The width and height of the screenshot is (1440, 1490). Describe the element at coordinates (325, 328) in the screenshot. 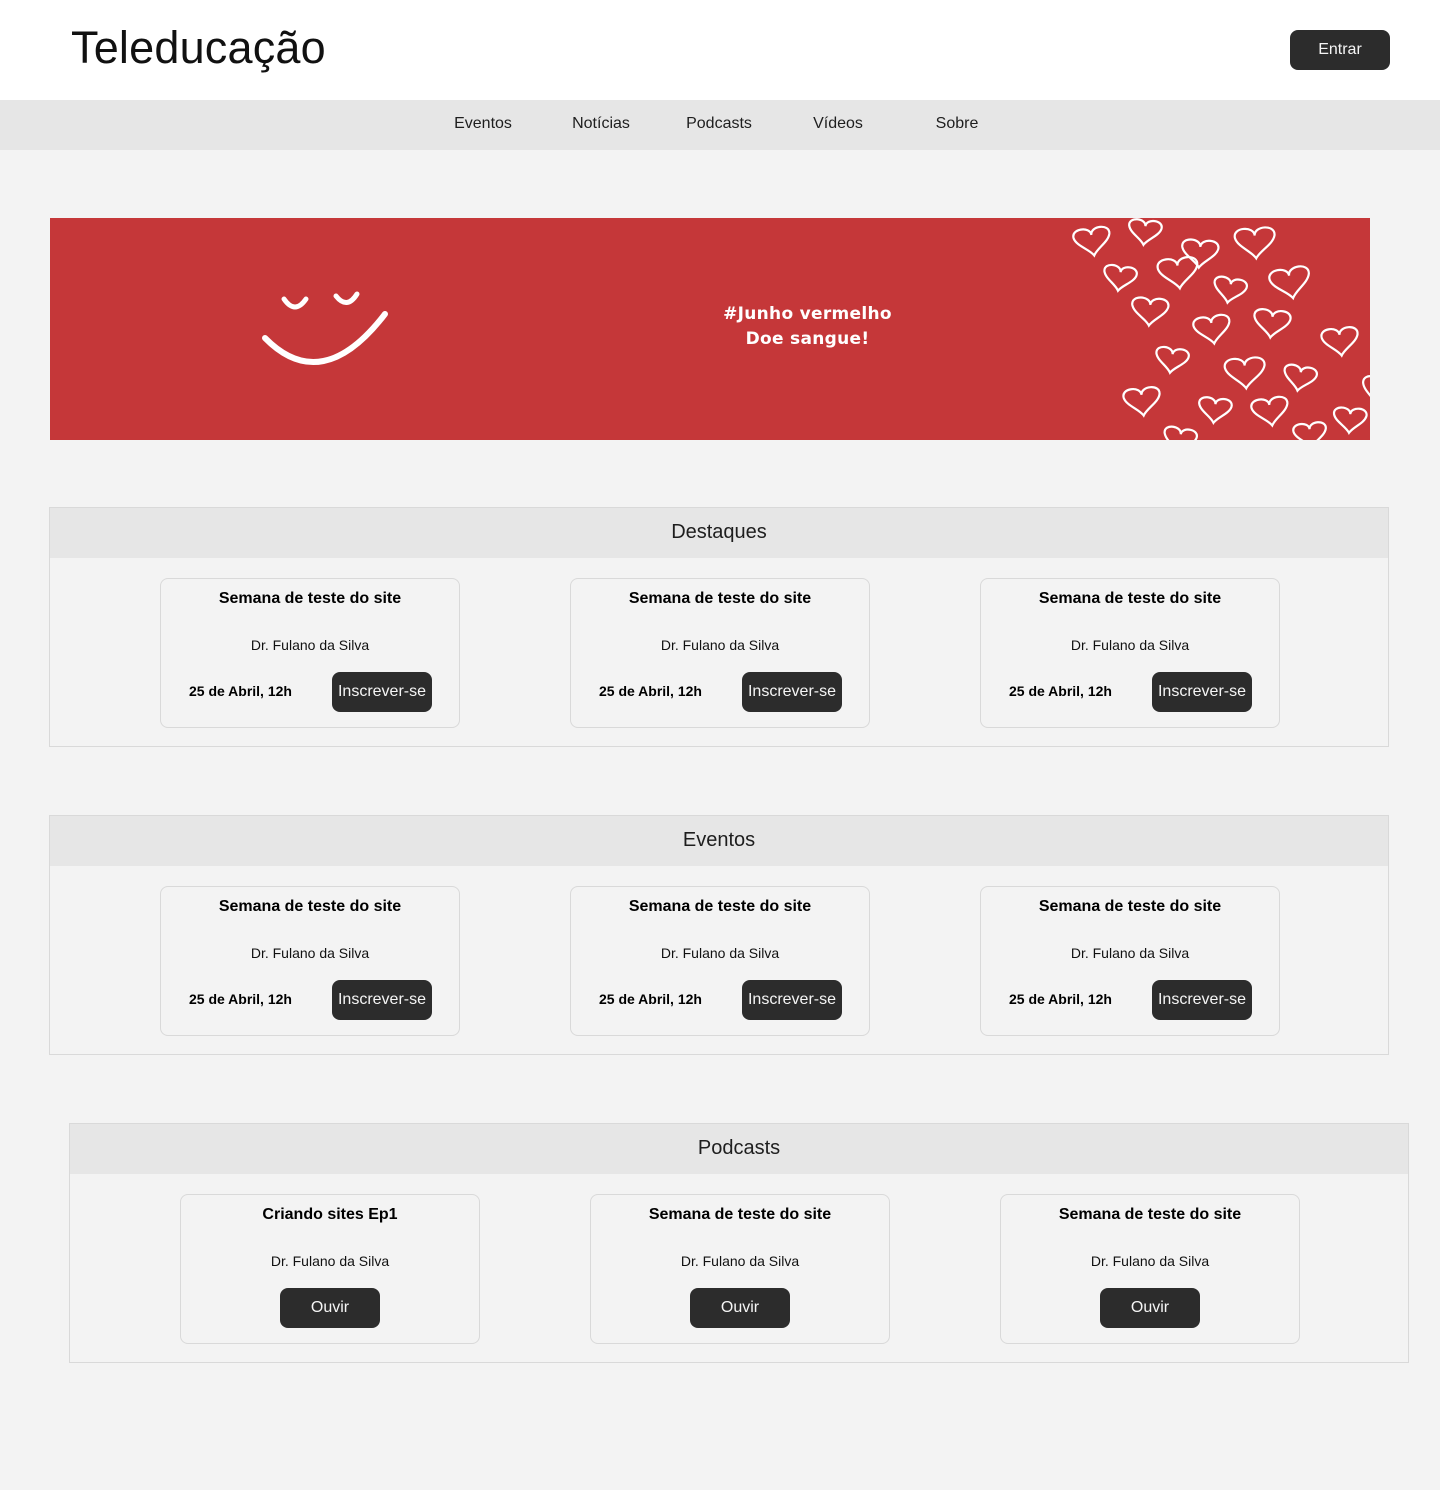

I see `smiley-icon` at that location.